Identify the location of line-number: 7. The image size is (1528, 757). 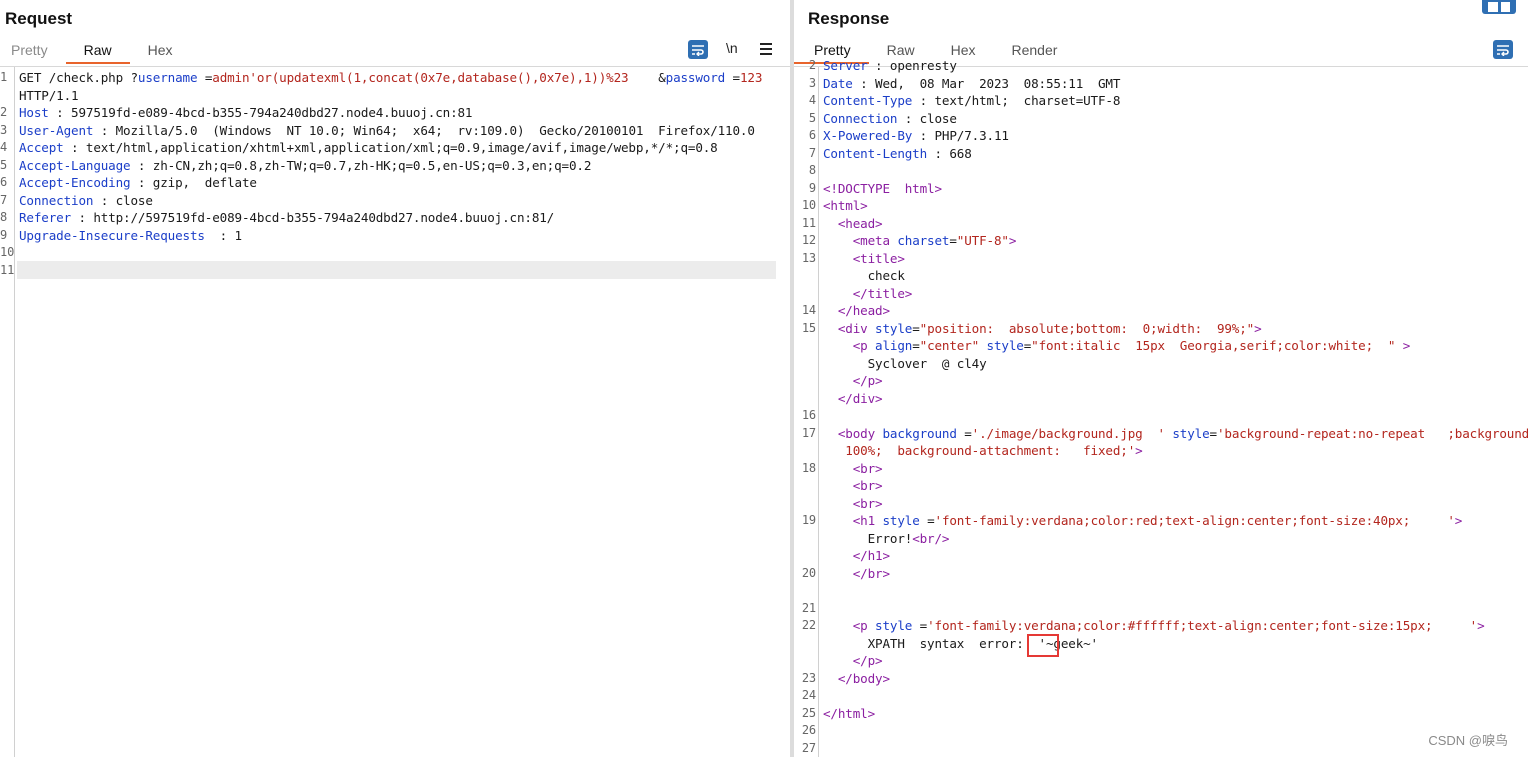
(812, 152).